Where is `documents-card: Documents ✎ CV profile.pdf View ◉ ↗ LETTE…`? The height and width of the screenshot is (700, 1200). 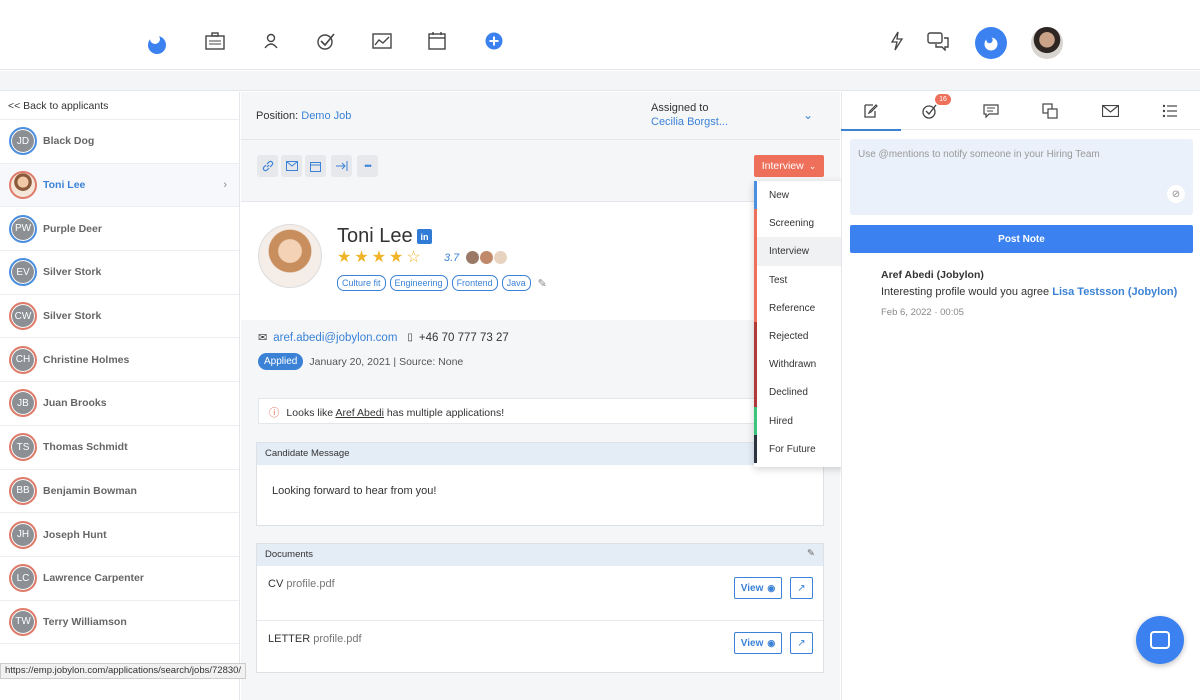 documents-card: Documents ✎ CV profile.pdf View ◉ ↗ LETTE… is located at coordinates (540, 608).